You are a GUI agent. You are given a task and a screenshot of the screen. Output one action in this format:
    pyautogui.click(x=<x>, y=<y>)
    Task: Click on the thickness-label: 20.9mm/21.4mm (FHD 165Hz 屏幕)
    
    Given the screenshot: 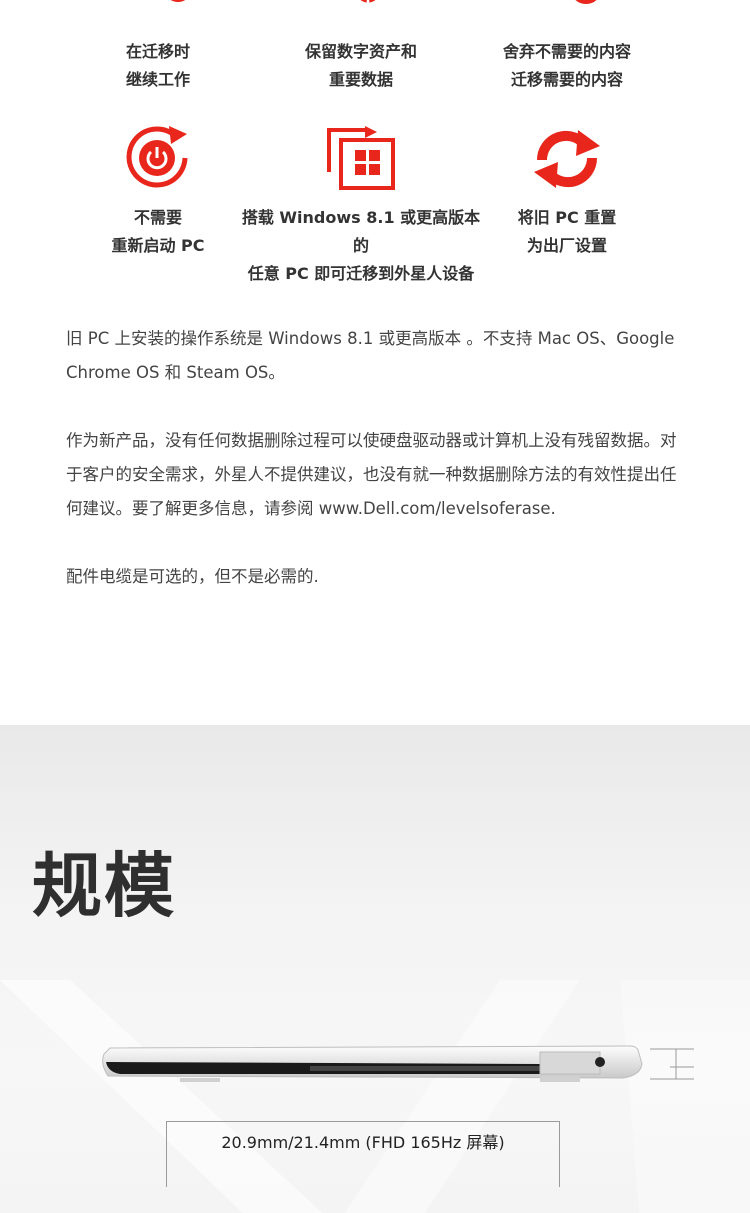 What is the action you would take?
    pyautogui.click(x=363, y=1142)
    